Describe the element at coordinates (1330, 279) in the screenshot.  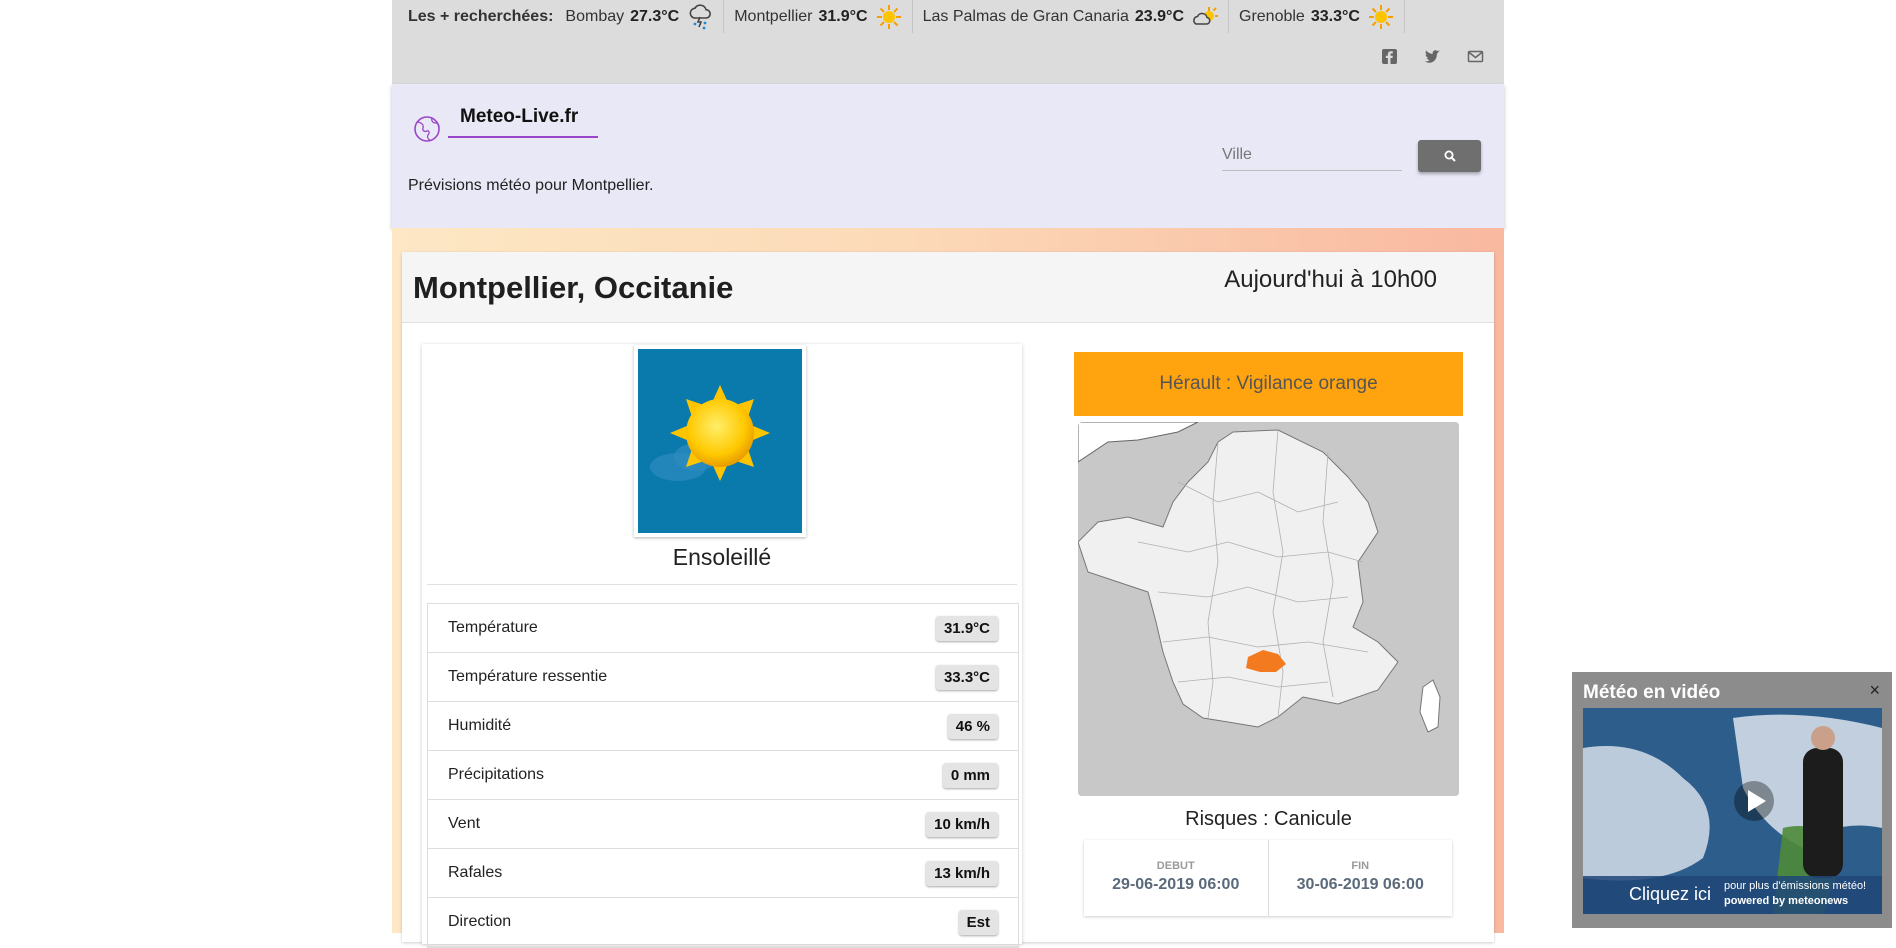
I see `forecast-time: Aujourd'hui à 10h00` at that location.